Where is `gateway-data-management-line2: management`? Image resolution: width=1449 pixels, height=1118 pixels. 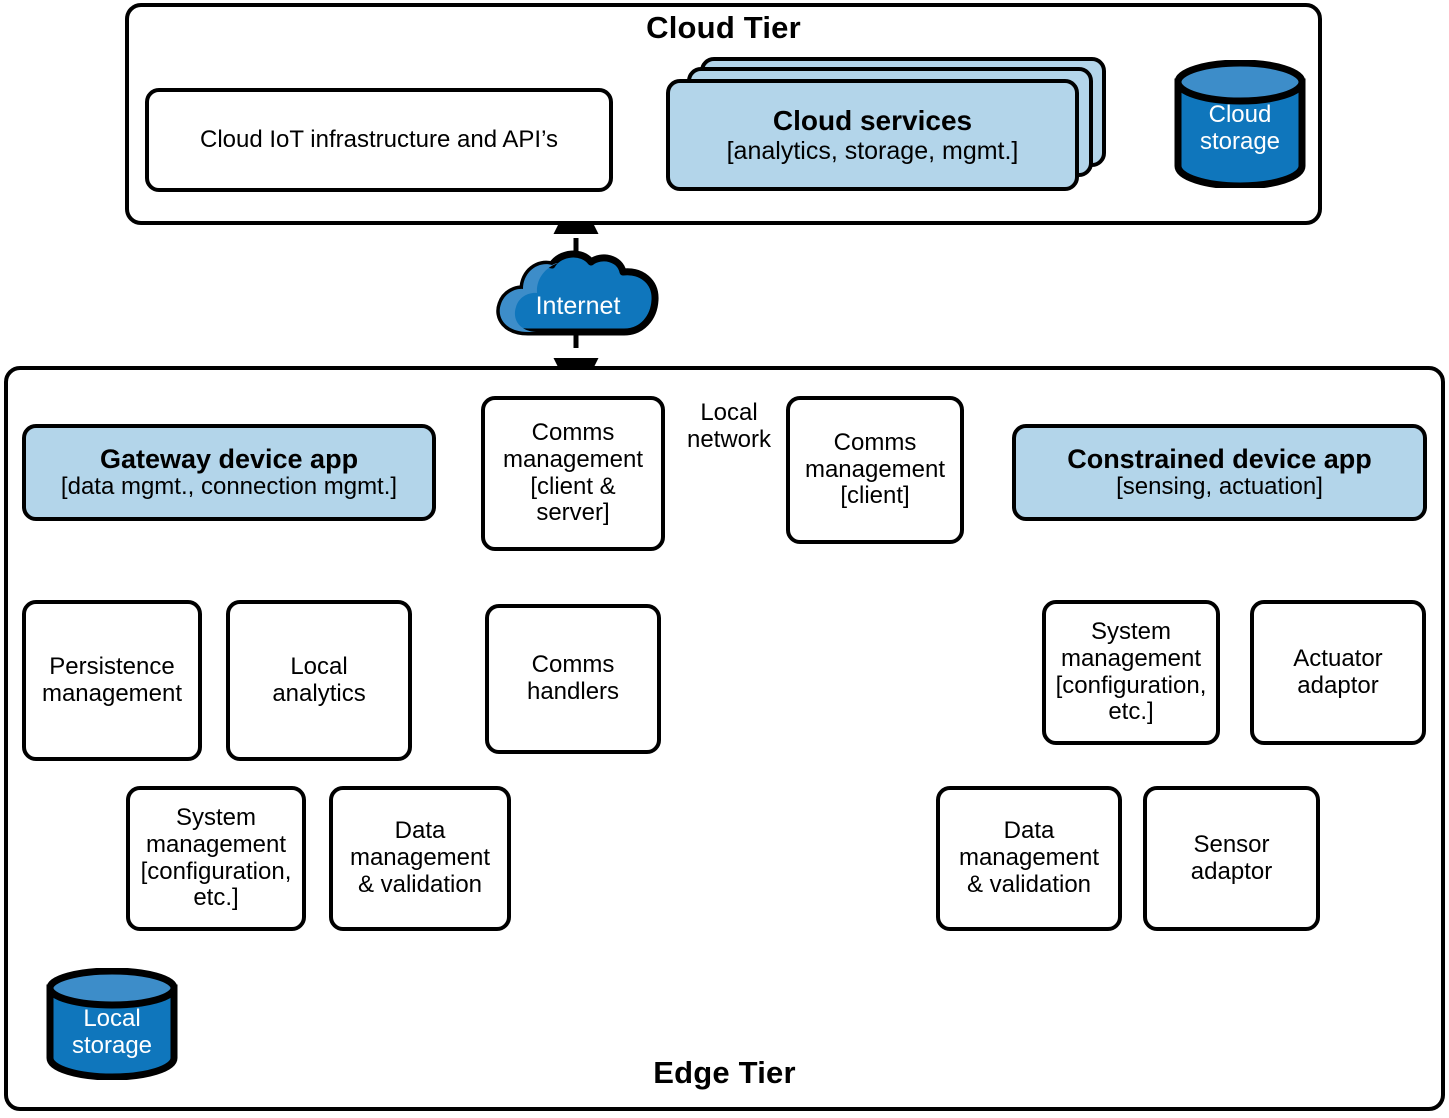
gateway-data-management-line2: management is located at coordinates (420, 858).